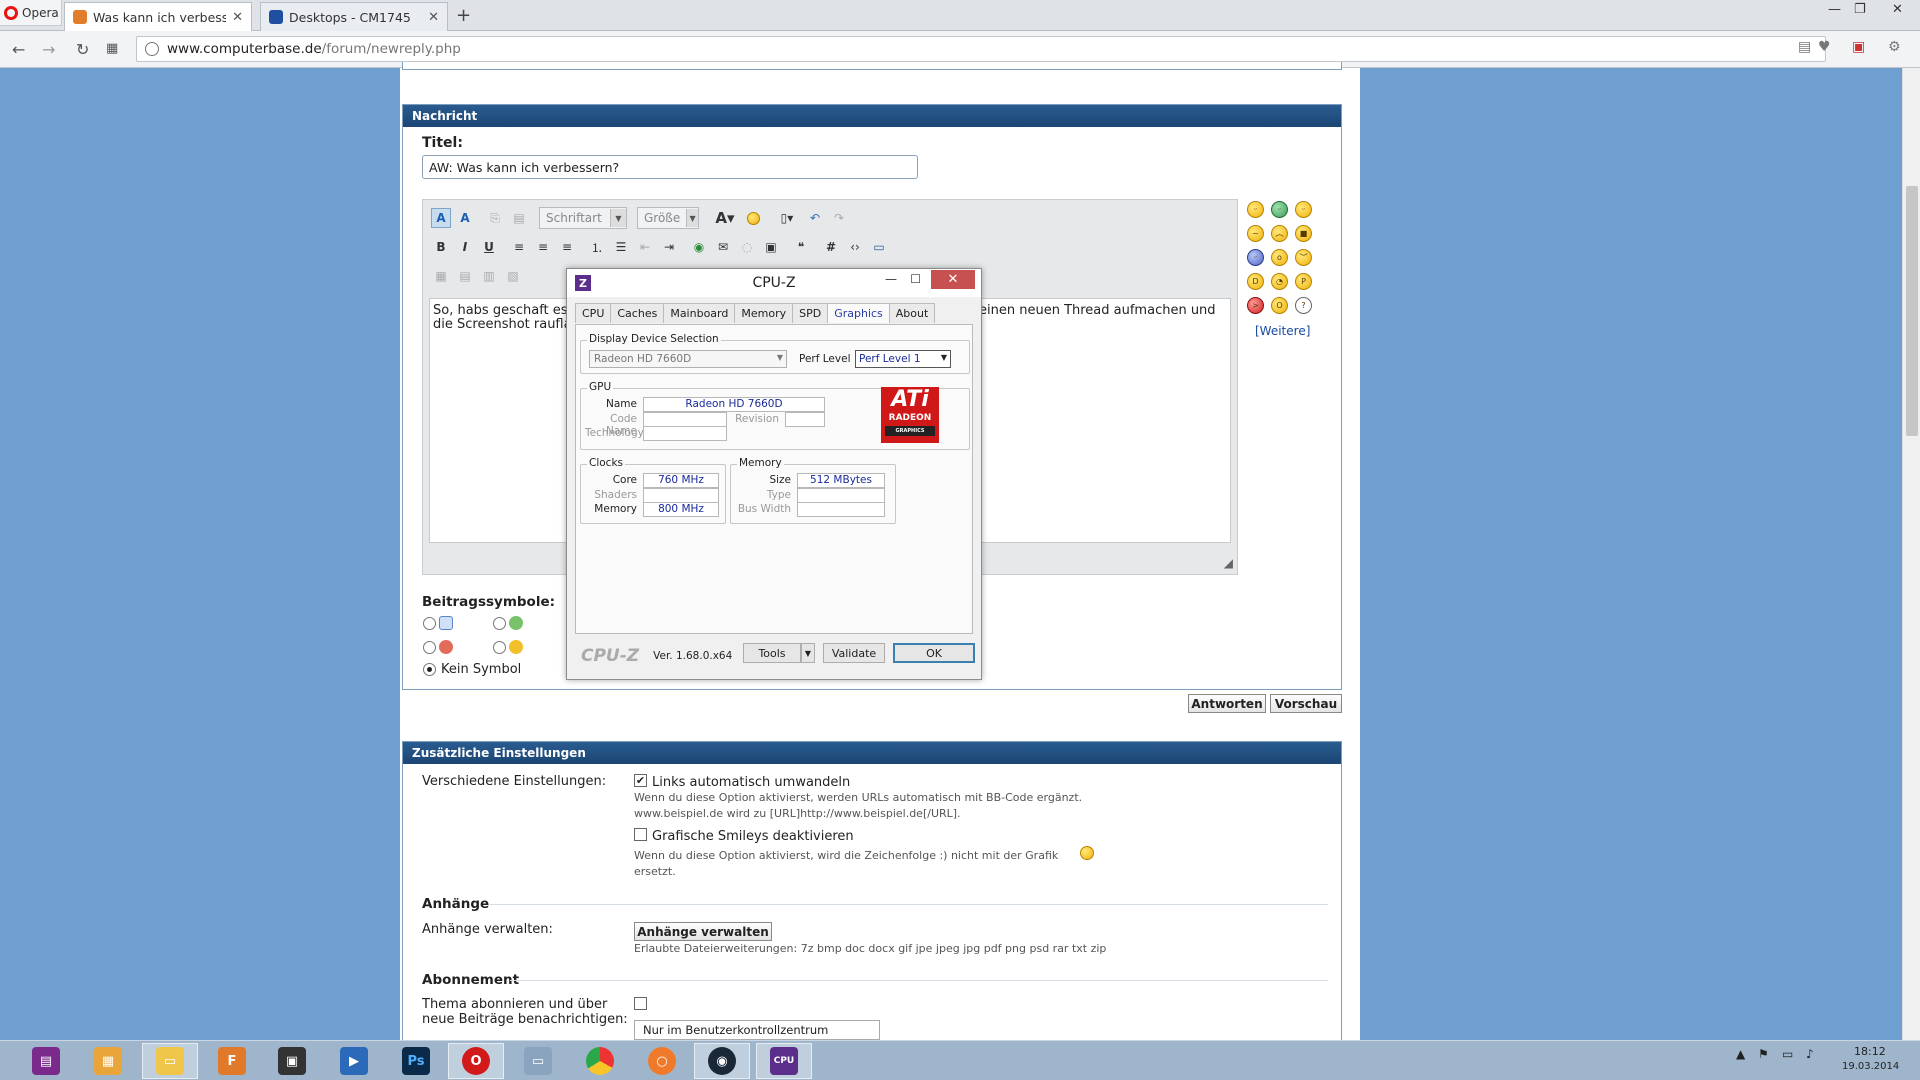 This screenshot has width=1920, height=1080. I want to click on speed-dial-icon: ▦, so click(112, 48).